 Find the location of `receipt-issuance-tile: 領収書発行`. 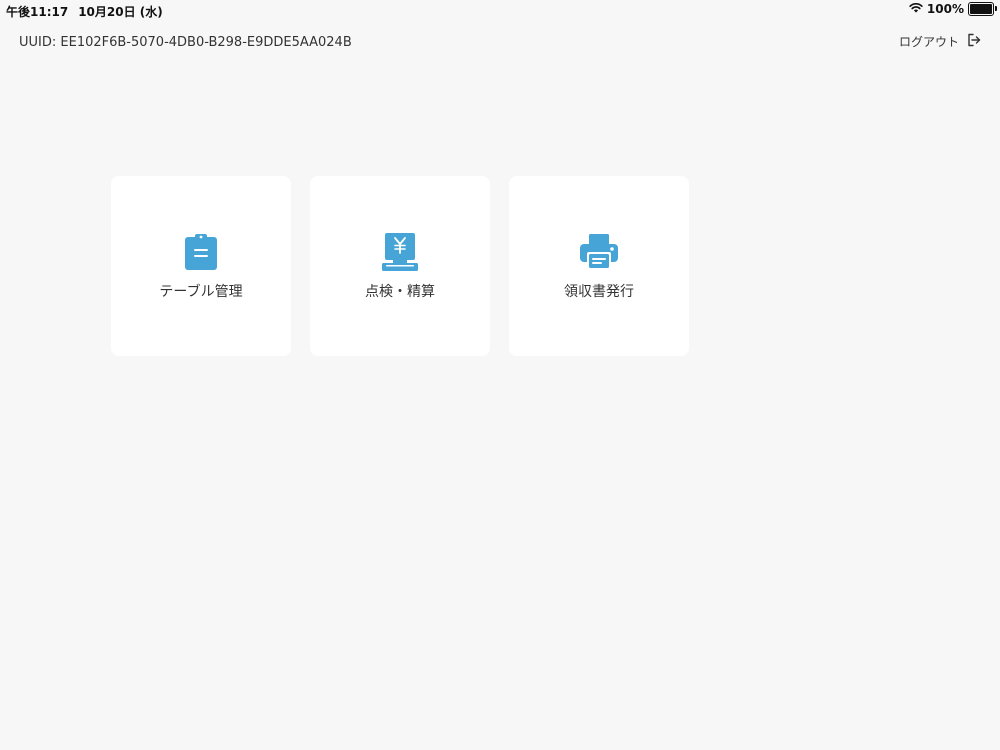

receipt-issuance-tile: 領収書発行 is located at coordinates (599, 266).